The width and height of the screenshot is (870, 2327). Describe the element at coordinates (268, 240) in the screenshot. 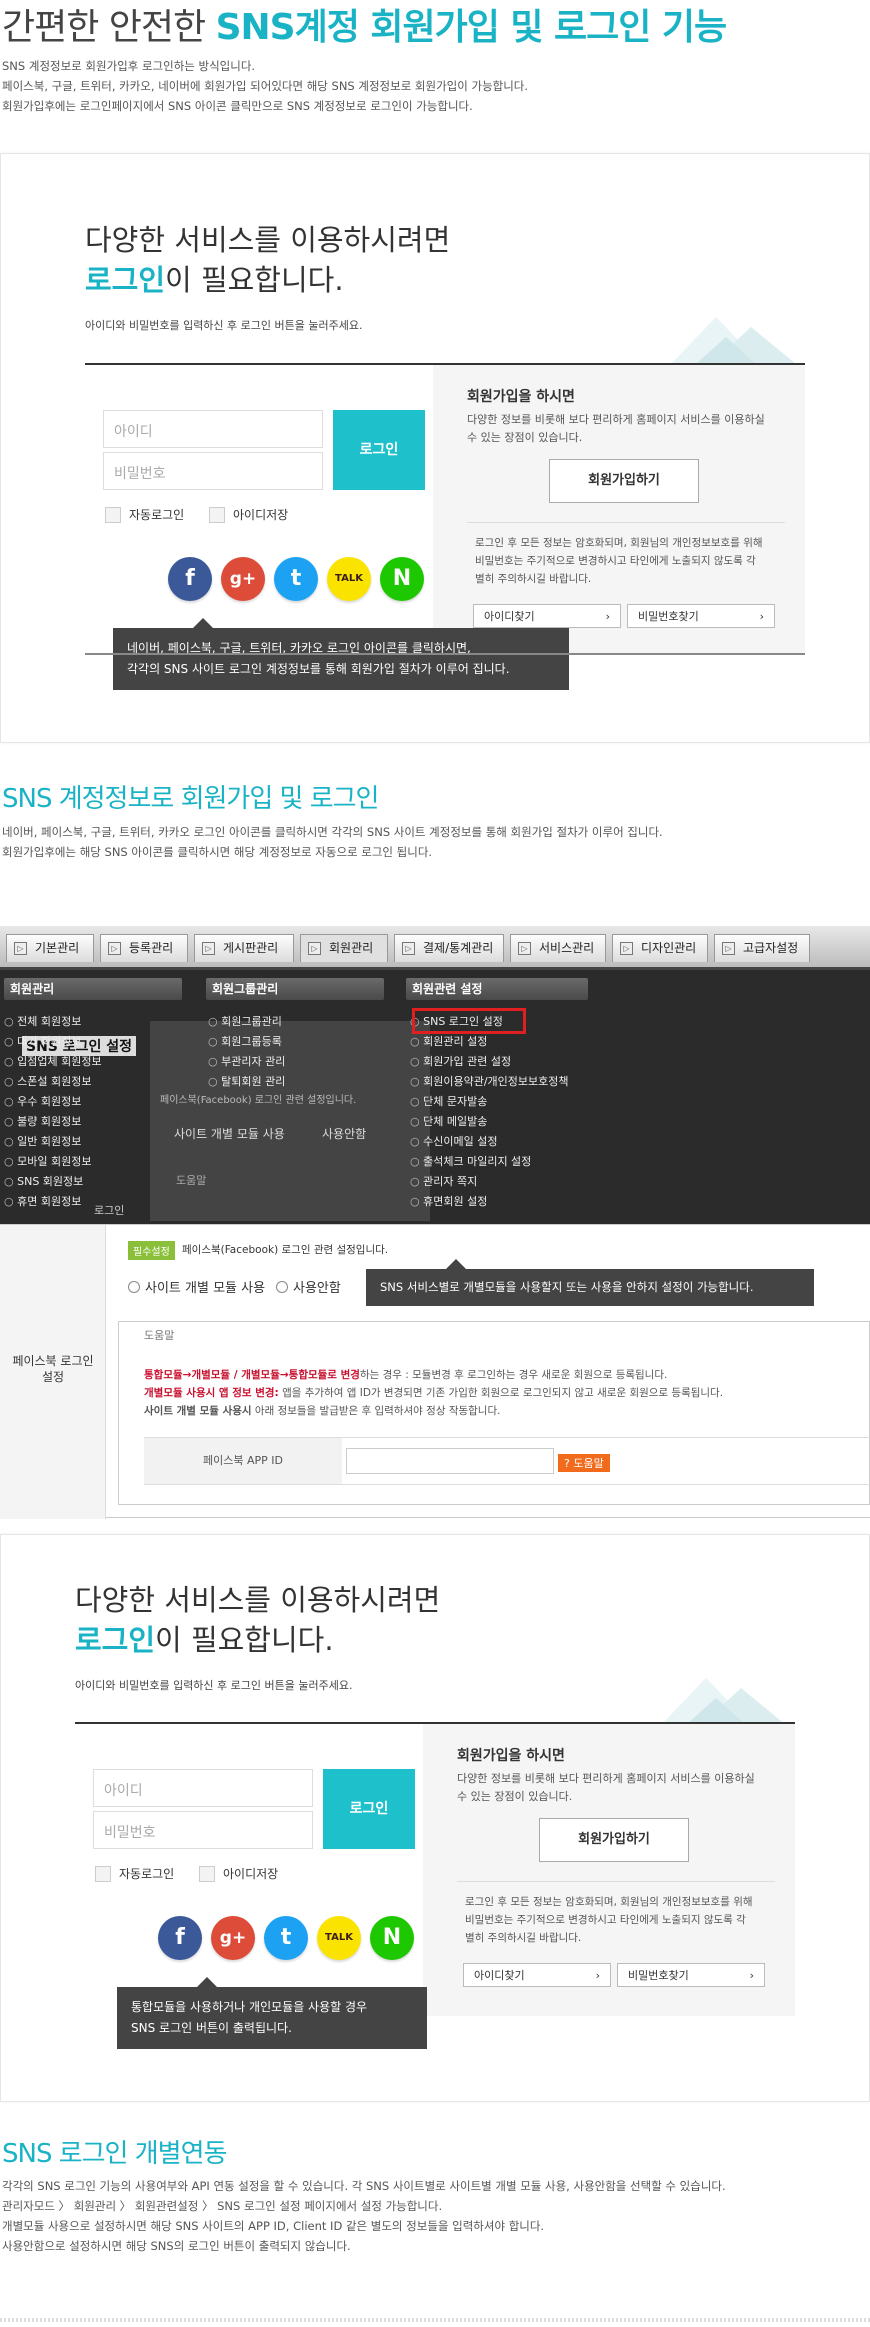

I see `login-heading-line1: 다양한 서비스를 이용하시려면` at that location.